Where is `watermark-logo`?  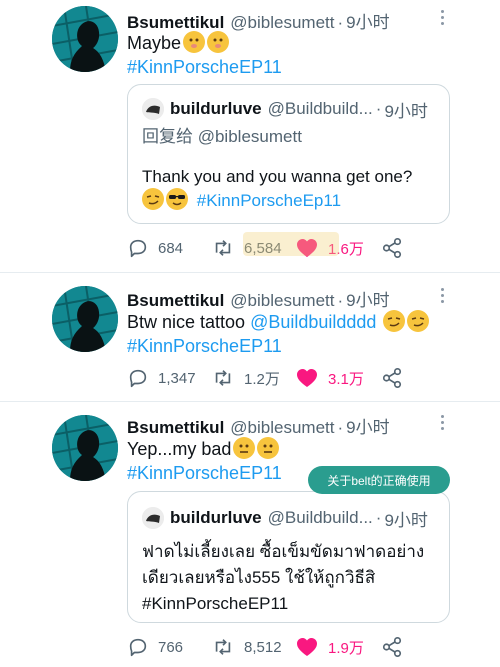 watermark-logo is located at coordinates (291, 244).